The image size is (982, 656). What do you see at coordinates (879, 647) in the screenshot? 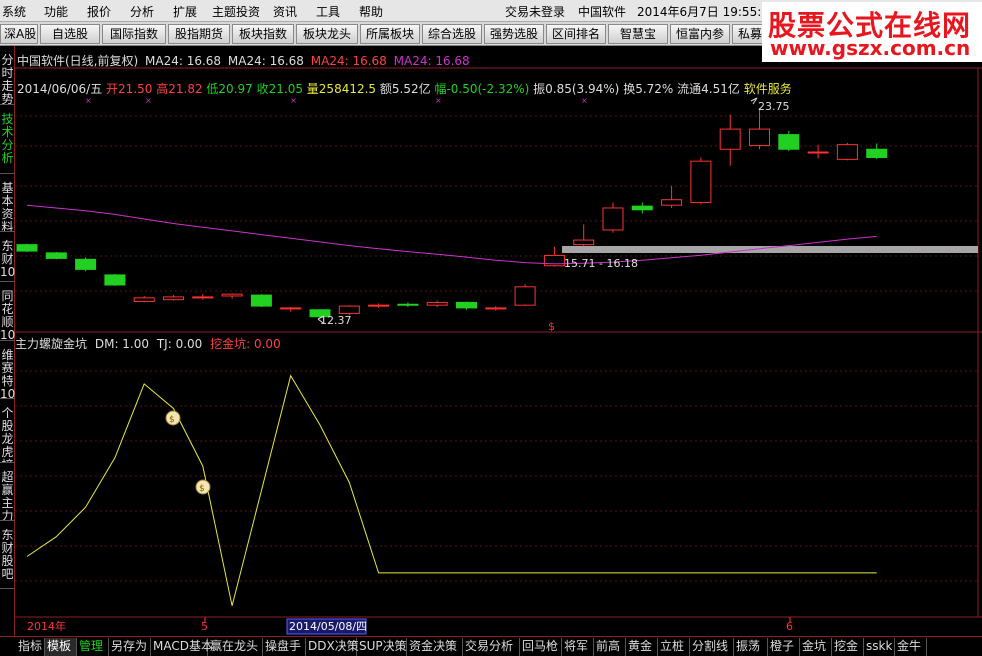
I see `bottom-tab-21: sskk` at bounding box center [879, 647].